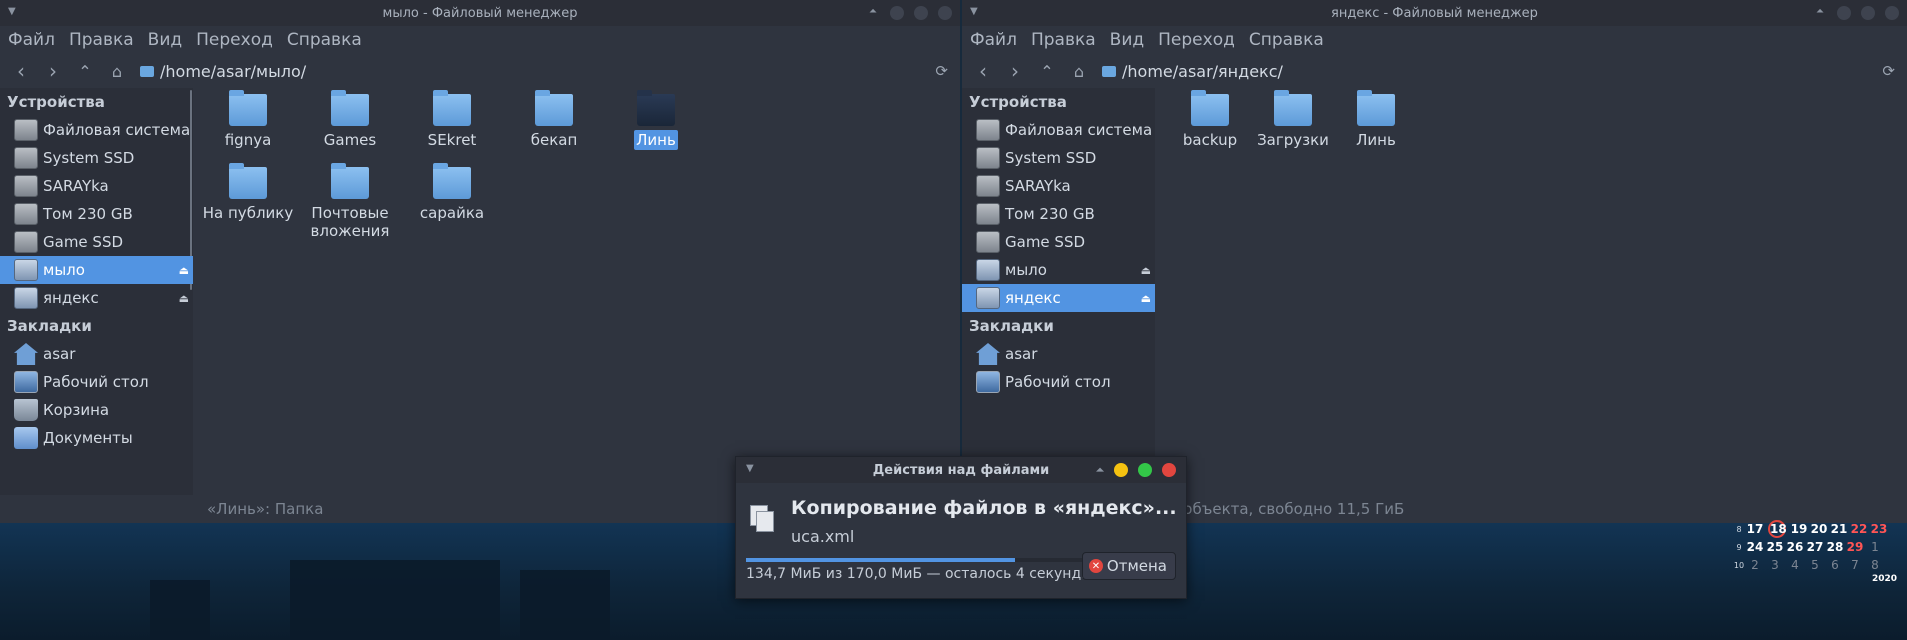 The image size is (1907, 640). What do you see at coordinates (452, 193) in the screenshot?
I see `folder-item: сарайка` at bounding box center [452, 193].